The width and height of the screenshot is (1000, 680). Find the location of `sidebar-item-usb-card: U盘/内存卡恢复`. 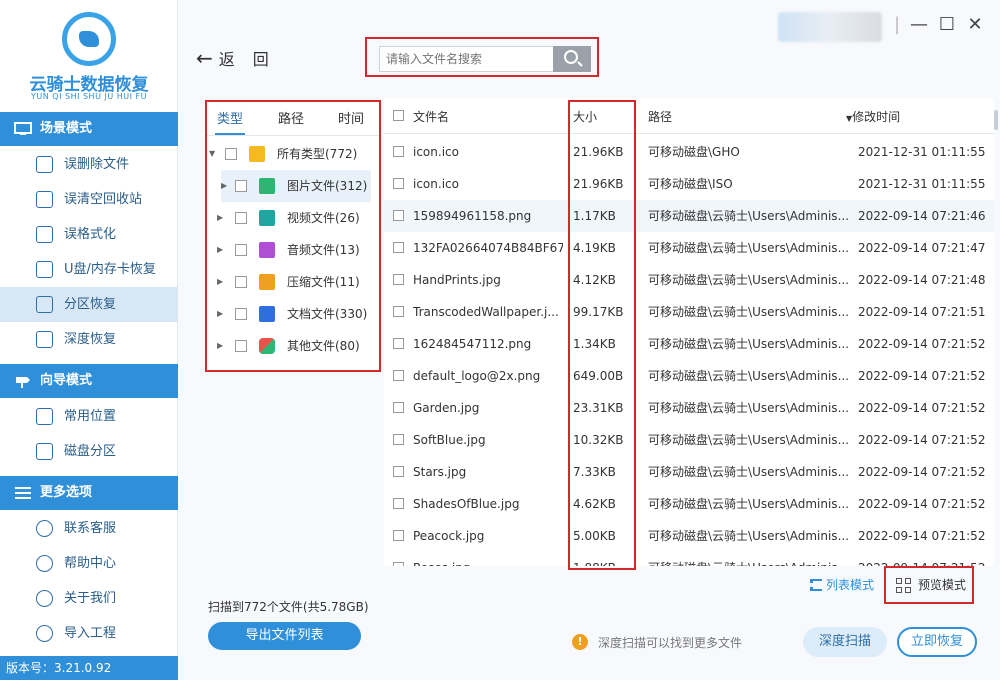

sidebar-item-usb-card: U盘/内存卡恢复 is located at coordinates (89, 269).